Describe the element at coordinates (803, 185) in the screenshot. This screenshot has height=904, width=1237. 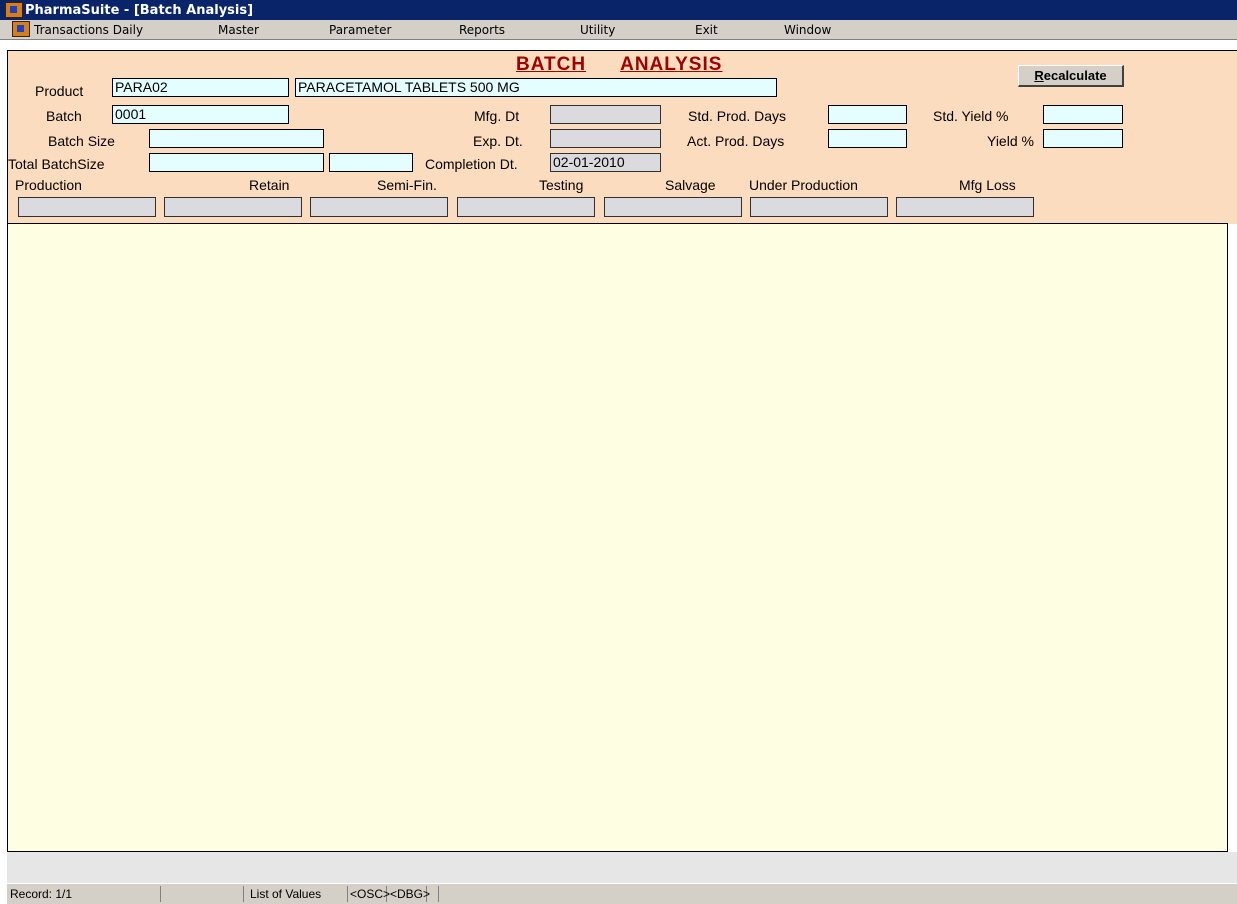
I see `under-production-header: Under Production` at that location.